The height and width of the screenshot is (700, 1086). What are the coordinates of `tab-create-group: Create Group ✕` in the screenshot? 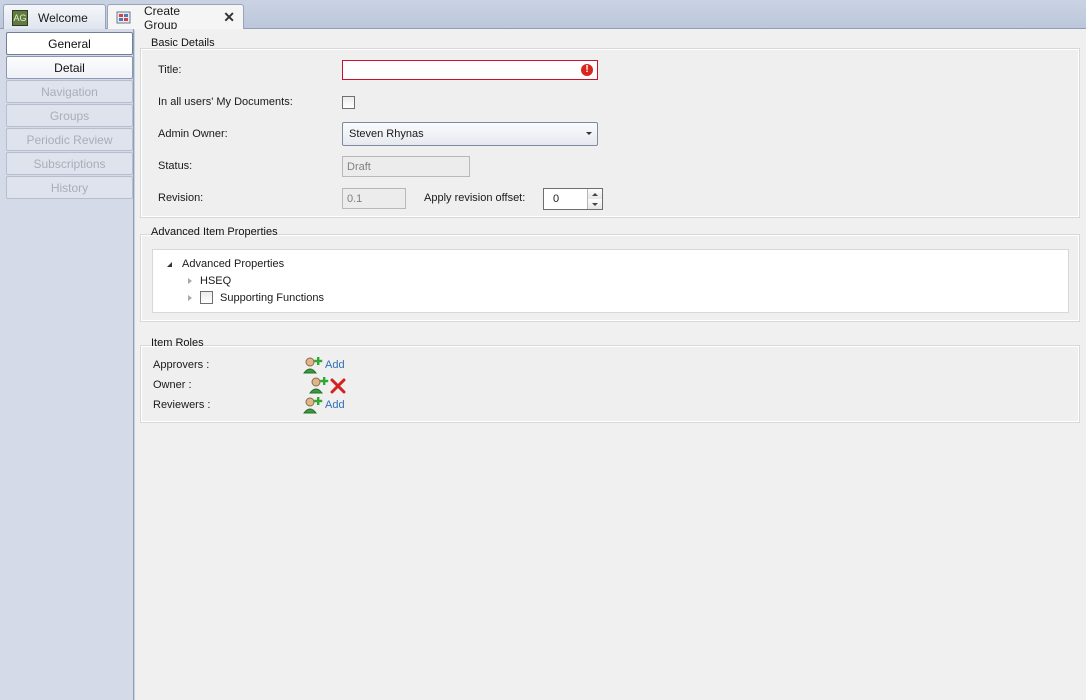 It's located at (175, 17).